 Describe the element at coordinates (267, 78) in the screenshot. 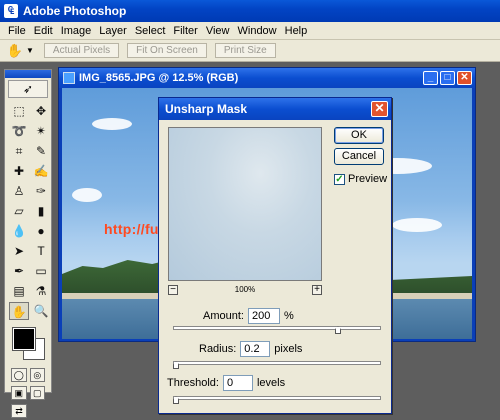

I see `document-title-bar: IMG_8565.JPG @ 12.5% (RGB)` at that location.